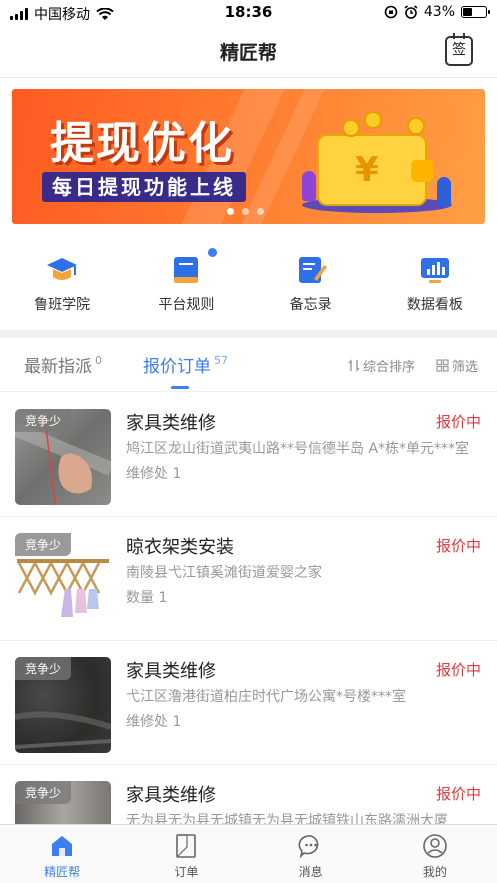  I want to click on quick-item-label: 数据看板, so click(434, 305).